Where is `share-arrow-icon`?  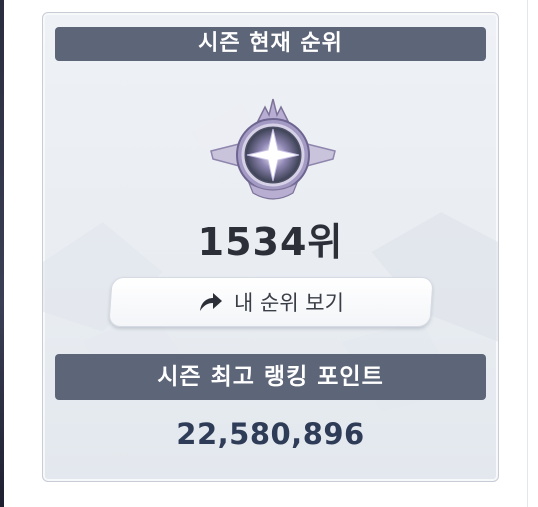
share-arrow-icon is located at coordinates (211, 302).